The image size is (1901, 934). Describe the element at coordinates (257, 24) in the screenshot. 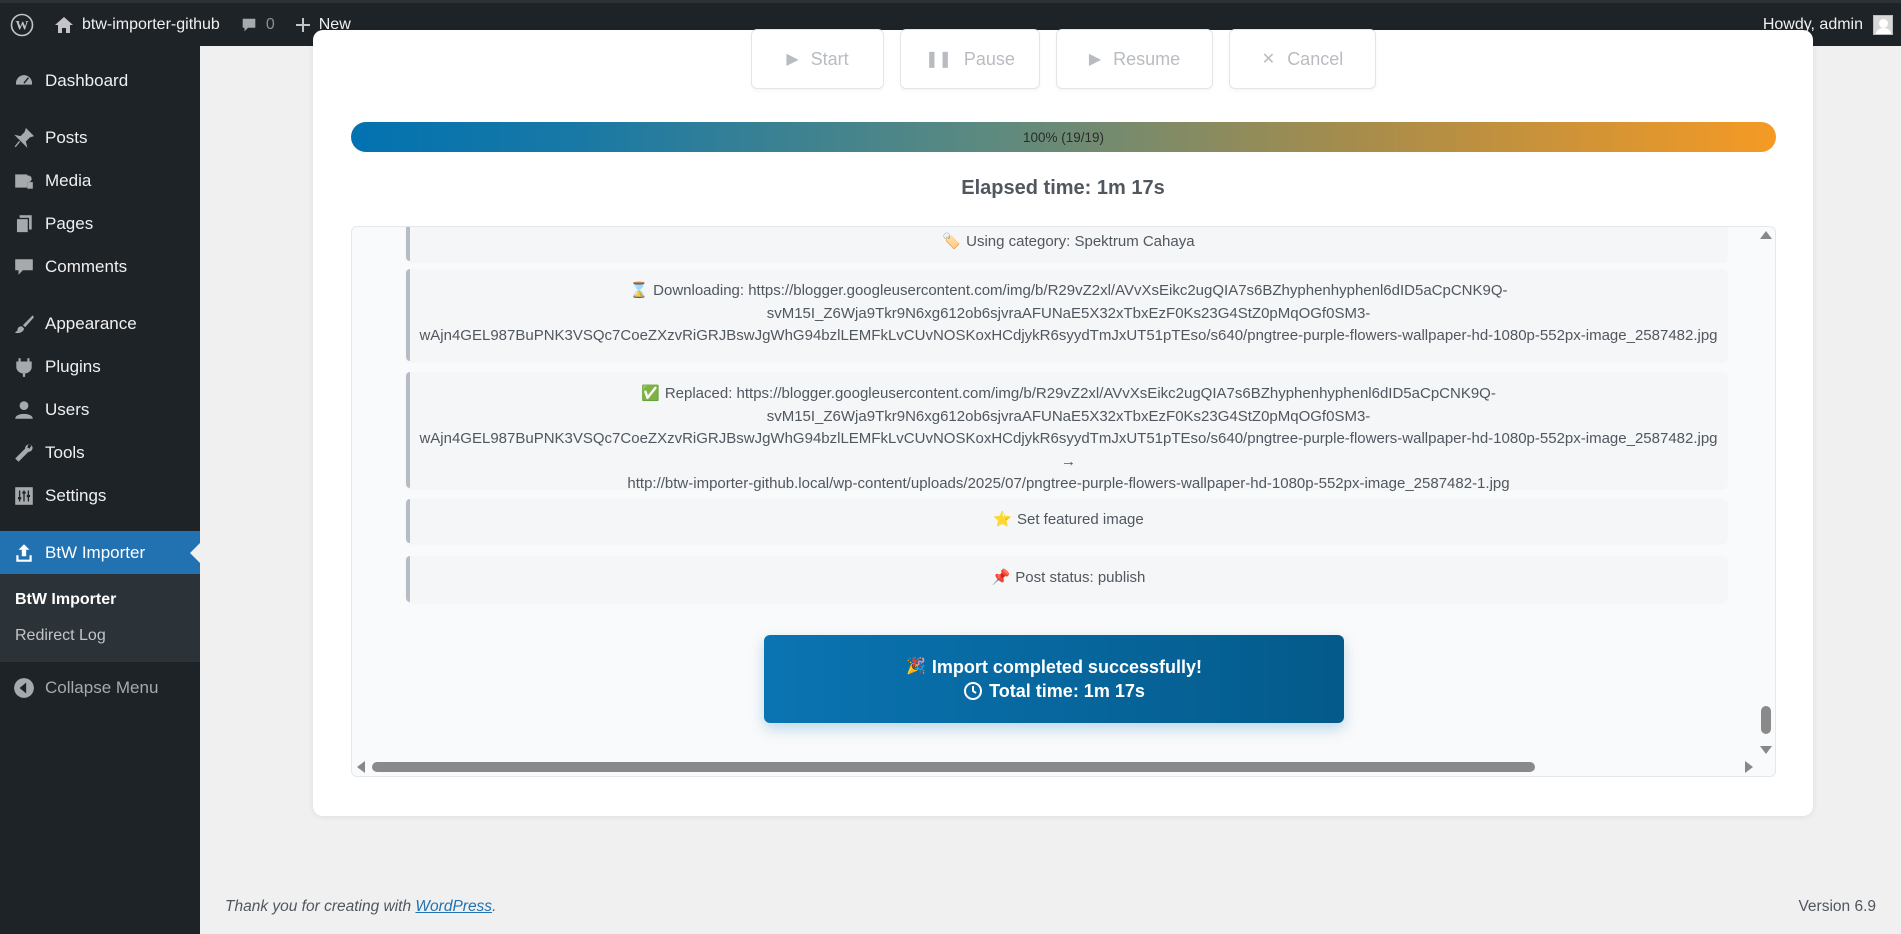

I see `comments-link: 0` at that location.